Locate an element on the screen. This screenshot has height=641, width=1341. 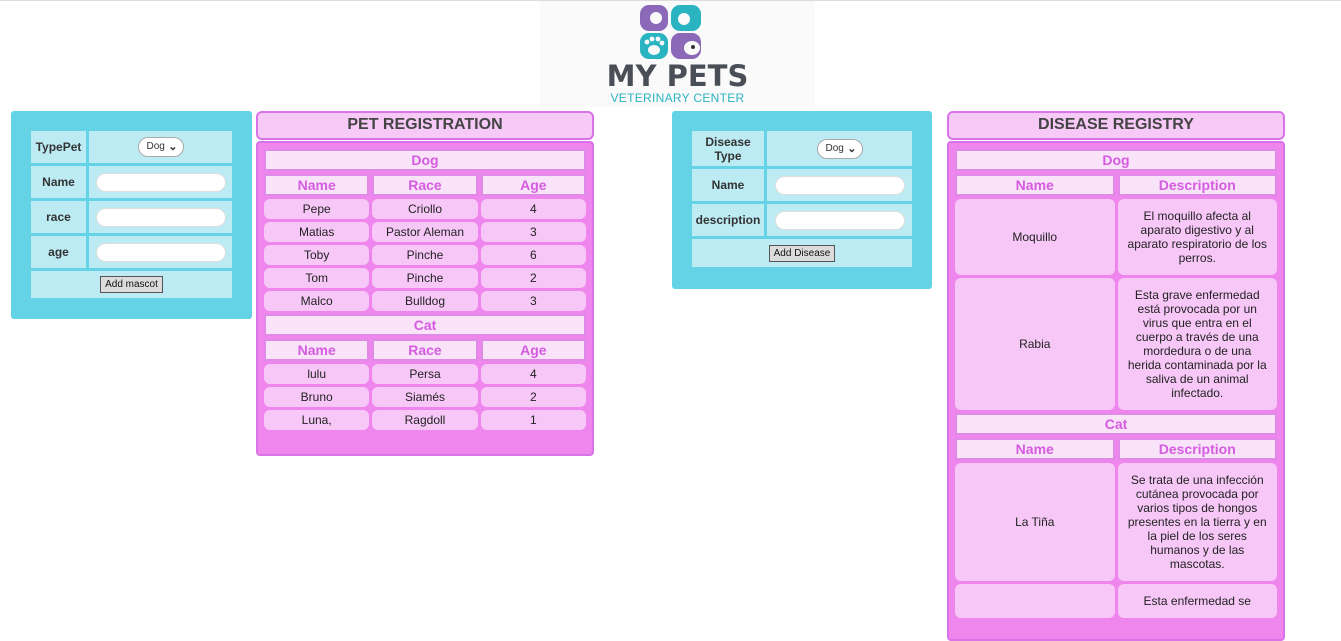
table-row: Malco Bulldog 3 is located at coordinates (425, 301).